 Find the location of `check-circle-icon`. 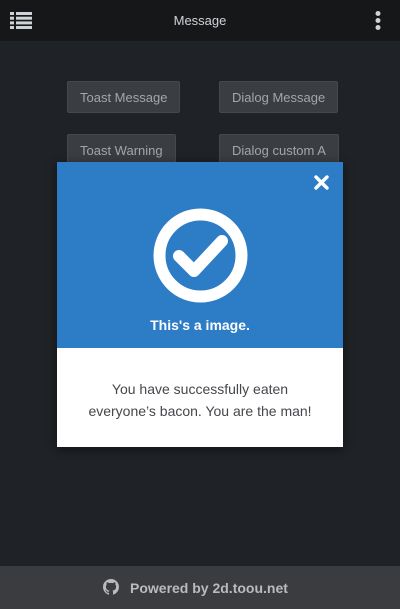

check-circle-icon is located at coordinates (200, 255).